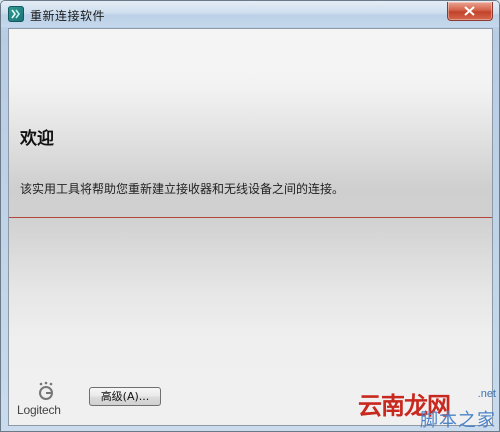 Image resolution: width=500 pixels, height=432 pixels. I want to click on welcome-description: 该实用工具将帮助您重新建立接收器和无线设备之间的连接。, so click(182, 189).